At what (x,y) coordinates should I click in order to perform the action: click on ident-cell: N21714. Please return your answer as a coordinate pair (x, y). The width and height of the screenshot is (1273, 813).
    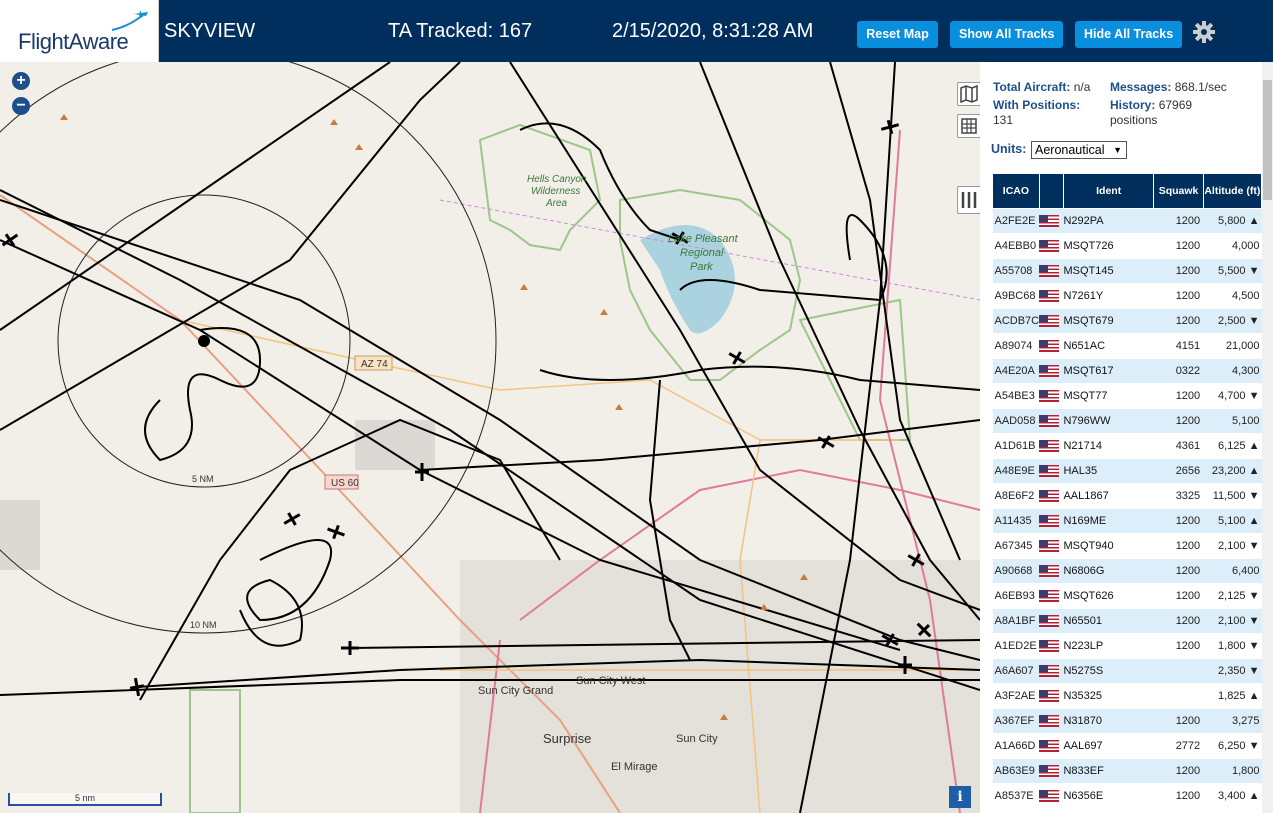
    Looking at the image, I should click on (1108, 446).